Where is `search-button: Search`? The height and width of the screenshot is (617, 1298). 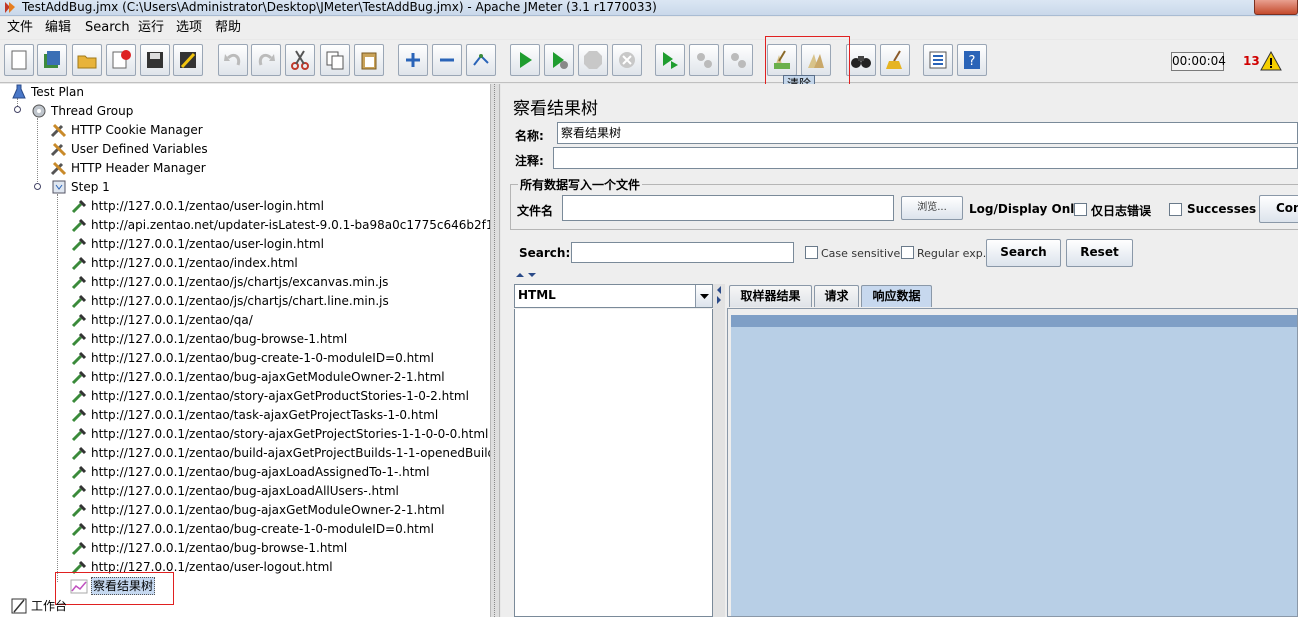 search-button: Search is located at coordinates (1023, 253).